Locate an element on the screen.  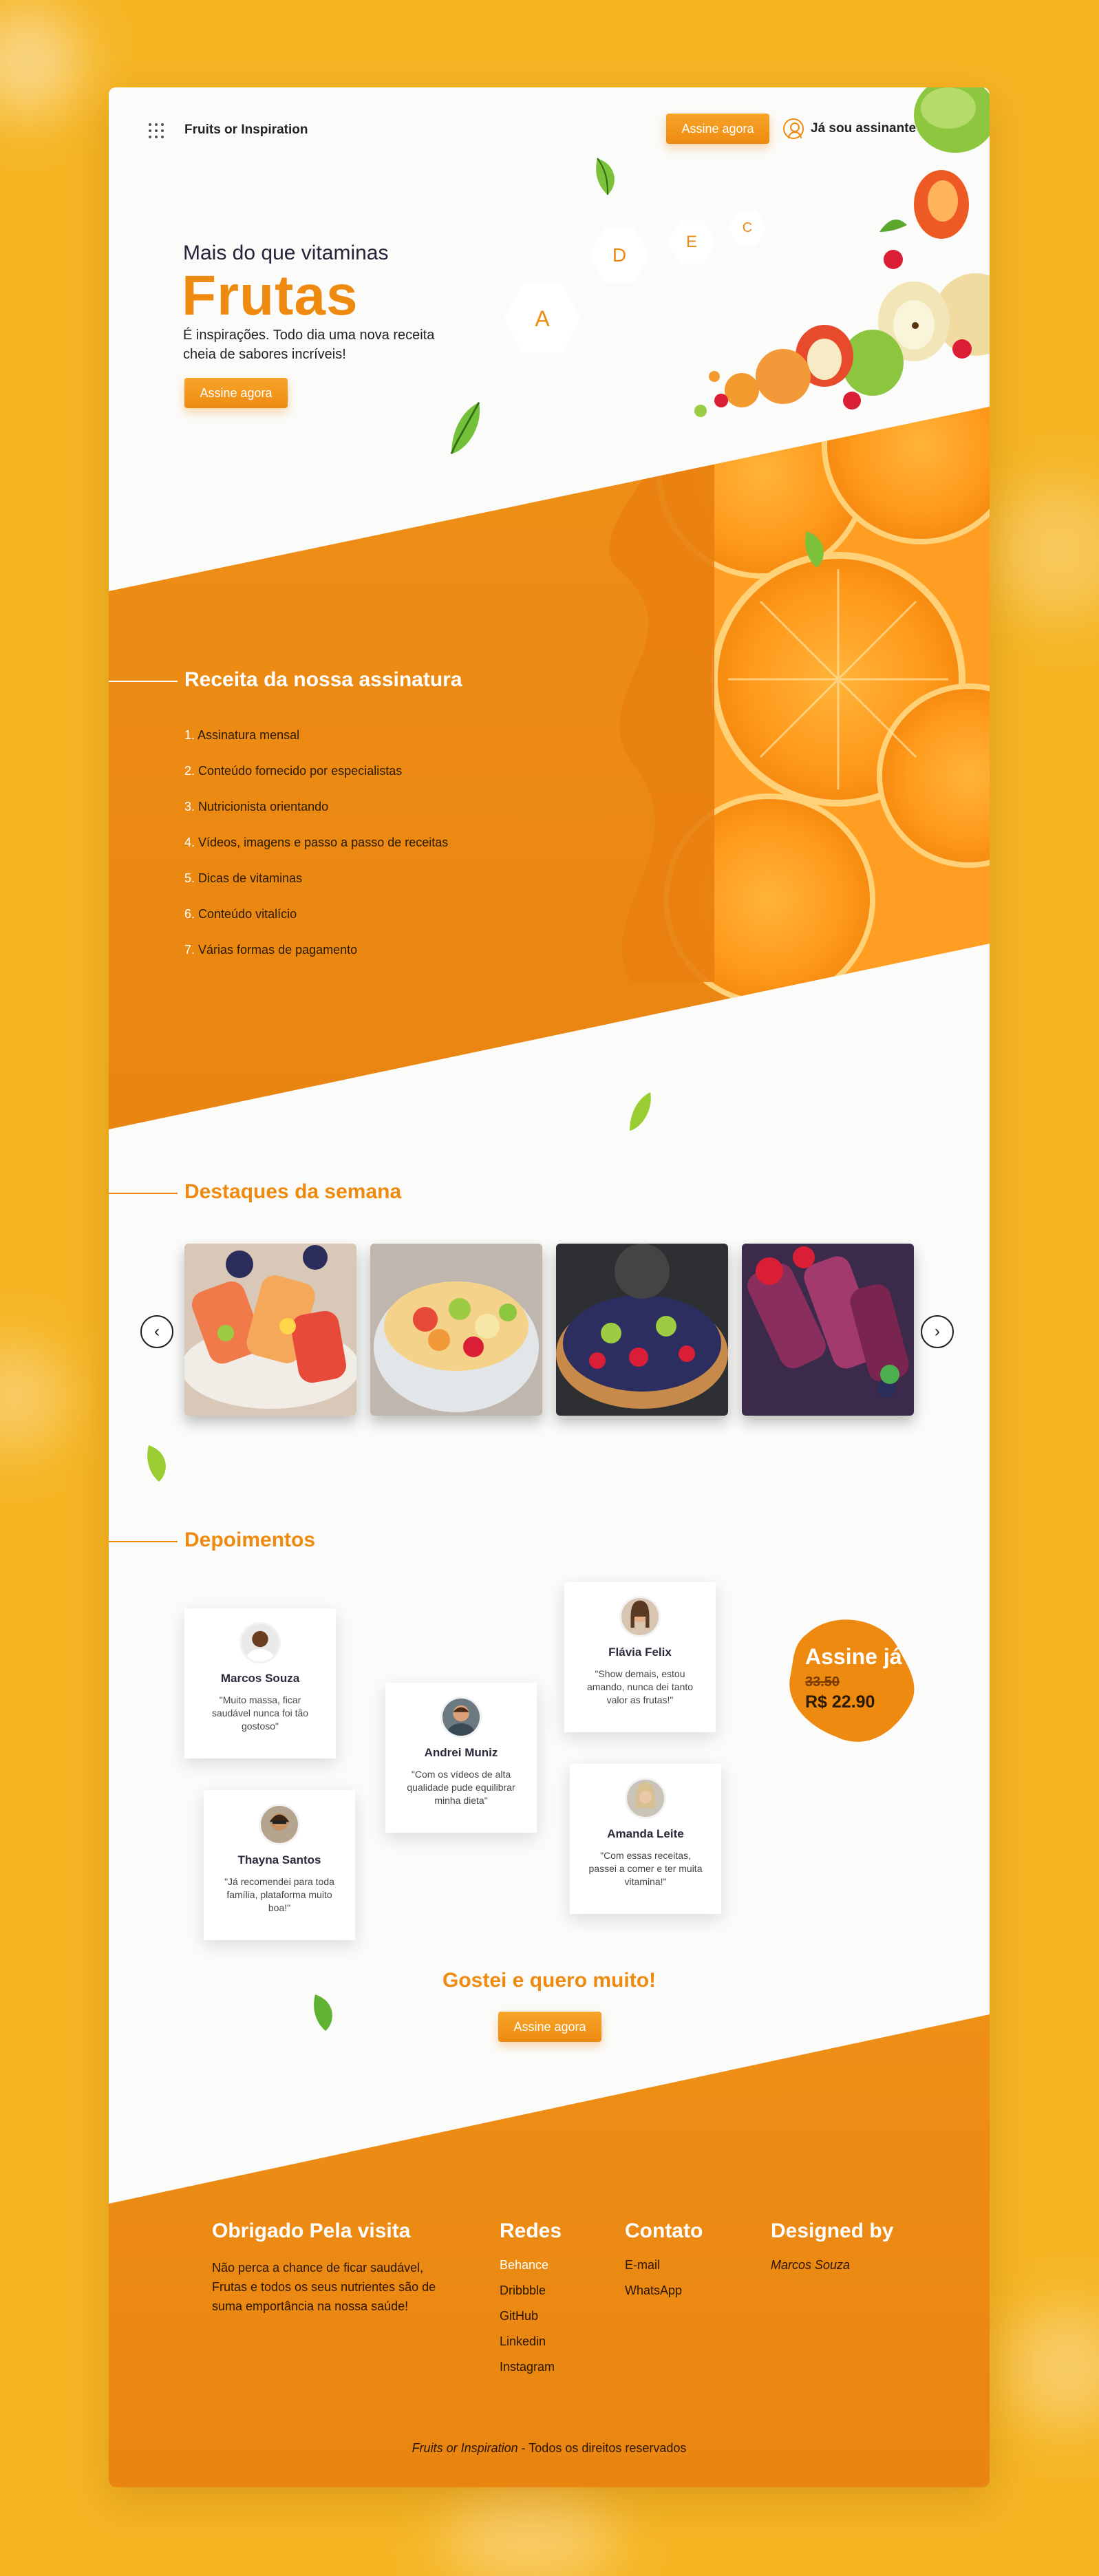
offer-title: Assine já is located at coordinates (853, 1656).